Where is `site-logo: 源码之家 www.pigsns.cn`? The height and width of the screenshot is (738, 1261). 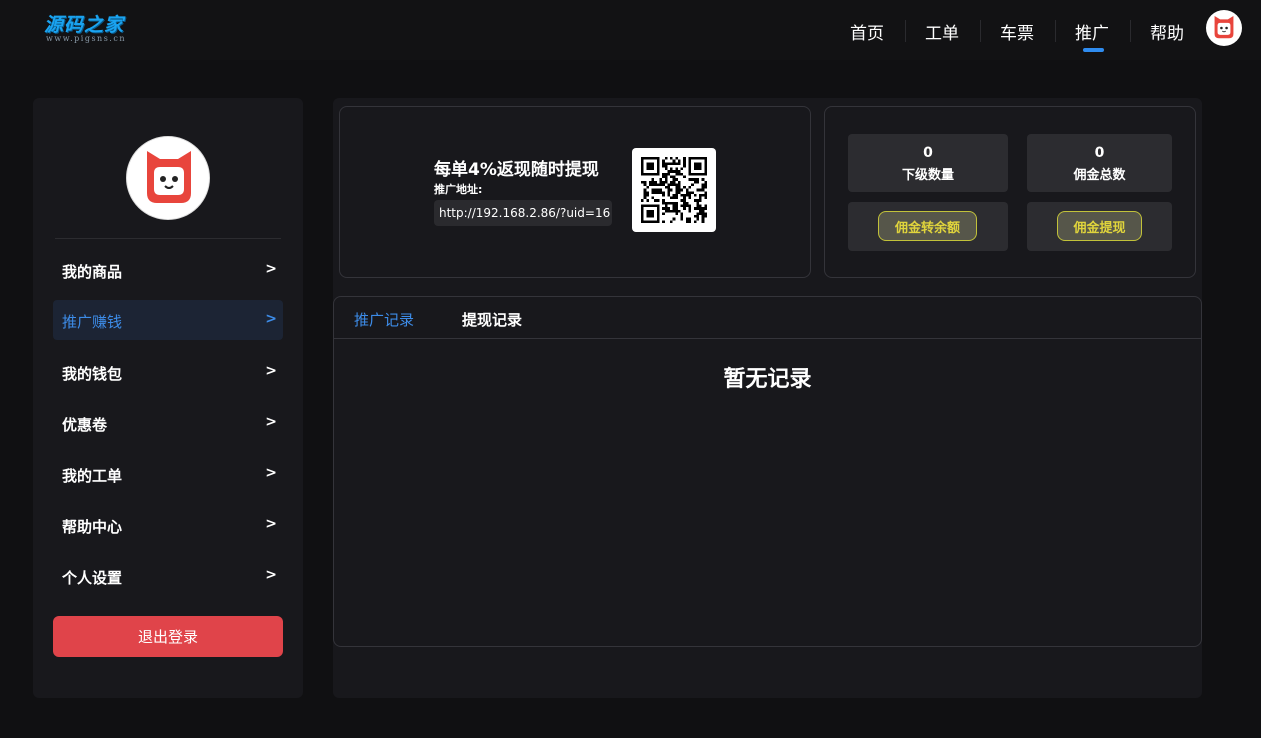
site-logo: 源码之家 www.pigsns.cn is located at coordinates (106, 28).